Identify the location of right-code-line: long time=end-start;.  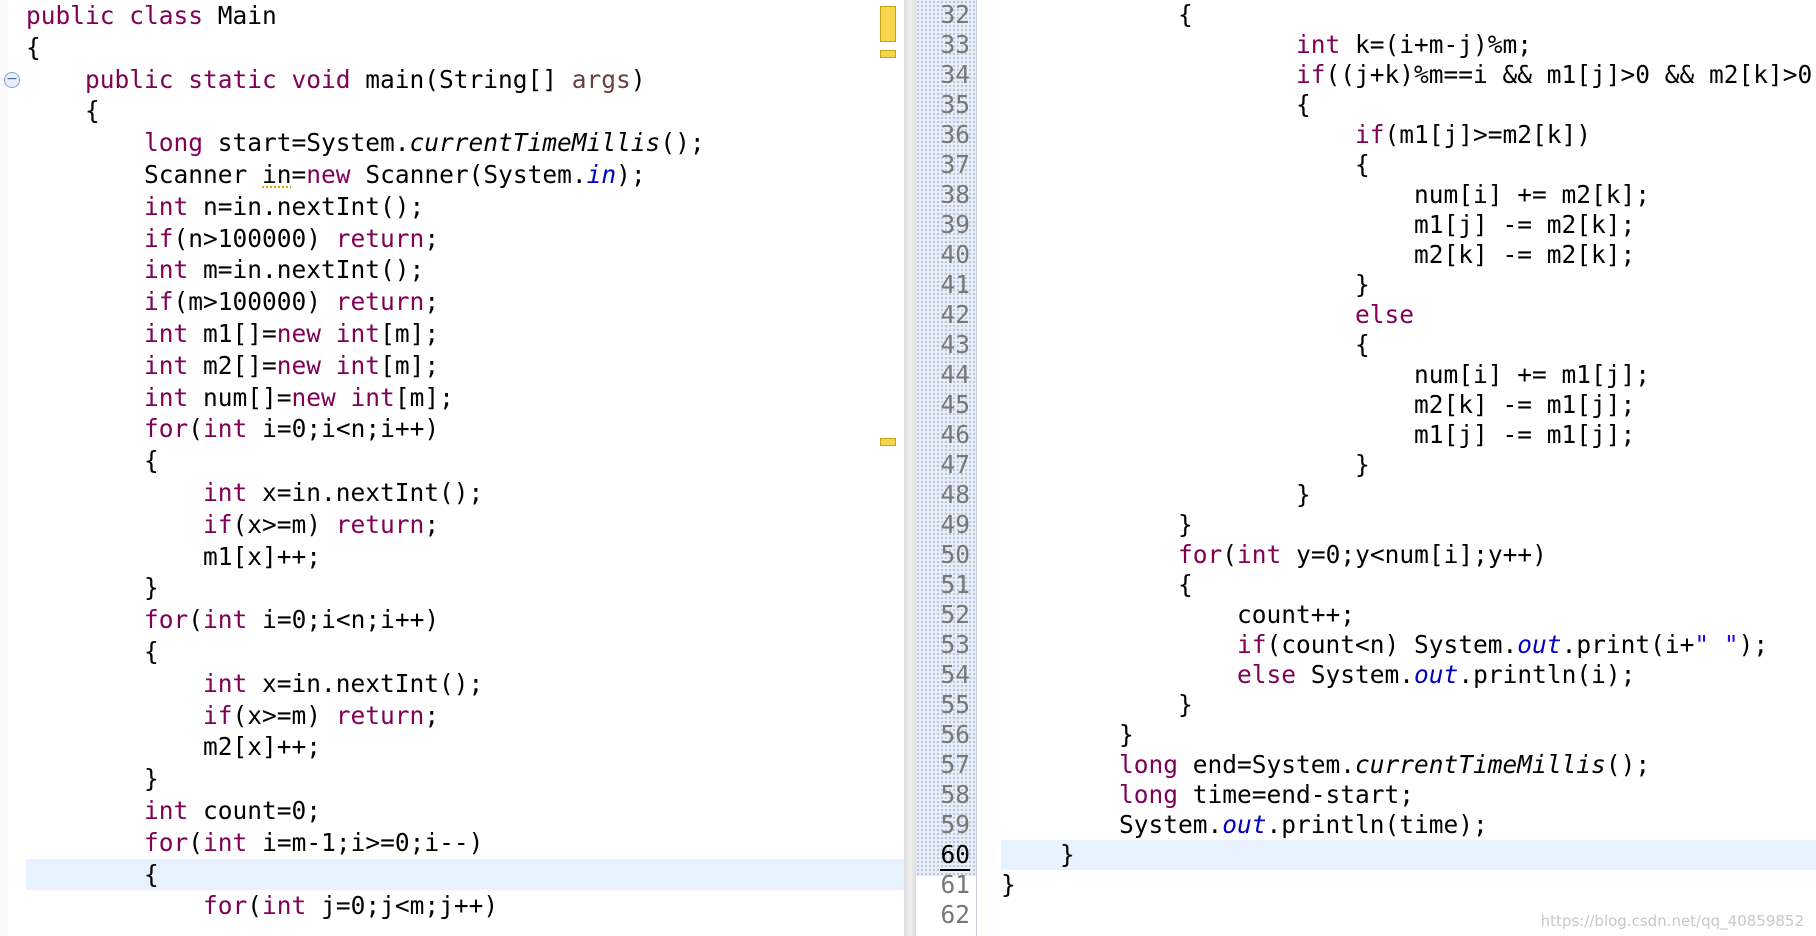
(1408, 795).